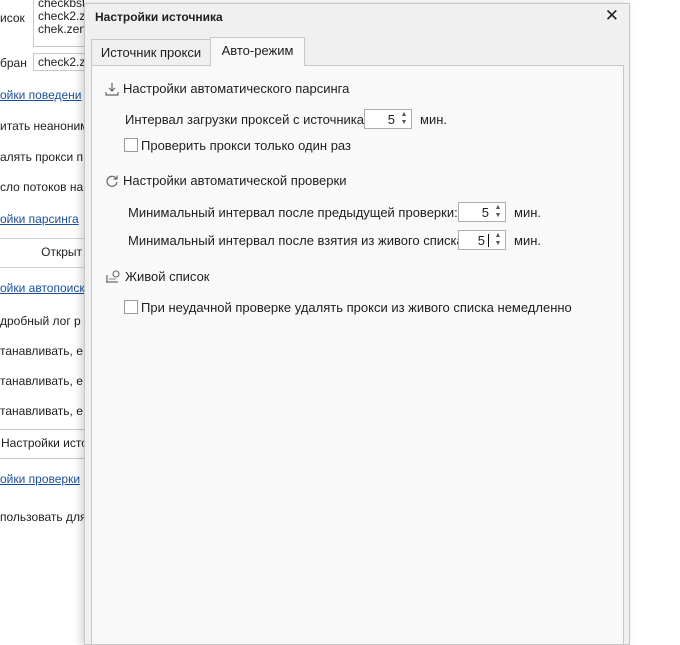 Image resolution: width=680 pixels, height=645 pixels. Describe the element at coordinates (40, 321) in the screenshot. I see `option-text: дробный лог р` at that location.